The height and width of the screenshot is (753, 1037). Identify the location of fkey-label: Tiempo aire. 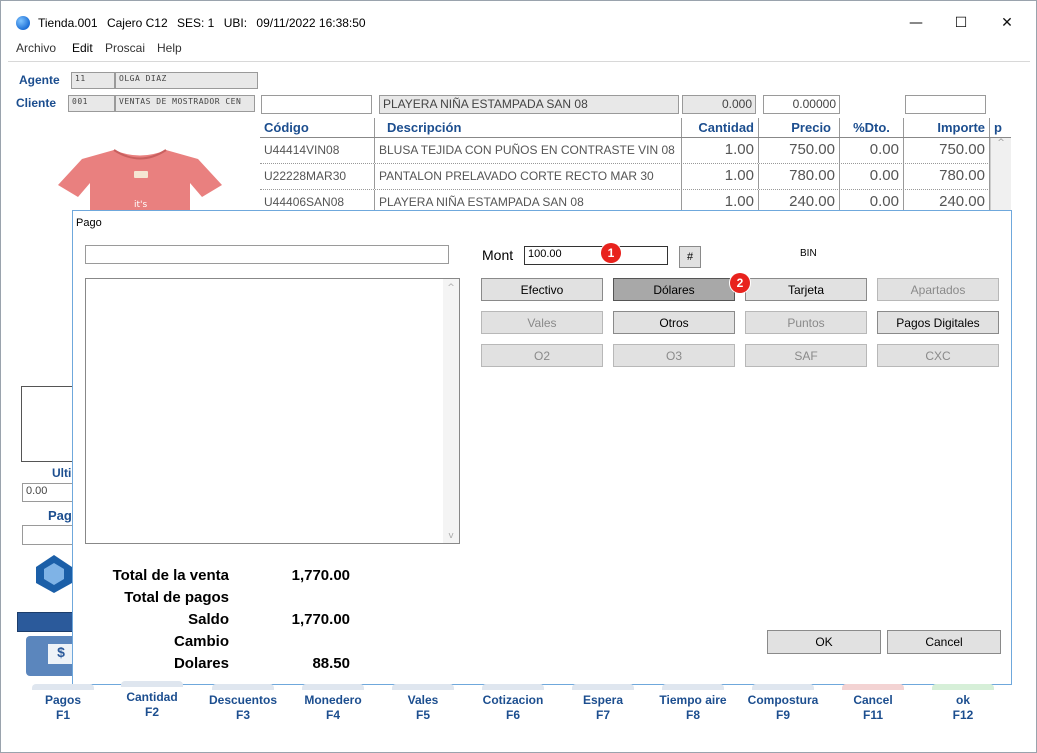
(693, 700).